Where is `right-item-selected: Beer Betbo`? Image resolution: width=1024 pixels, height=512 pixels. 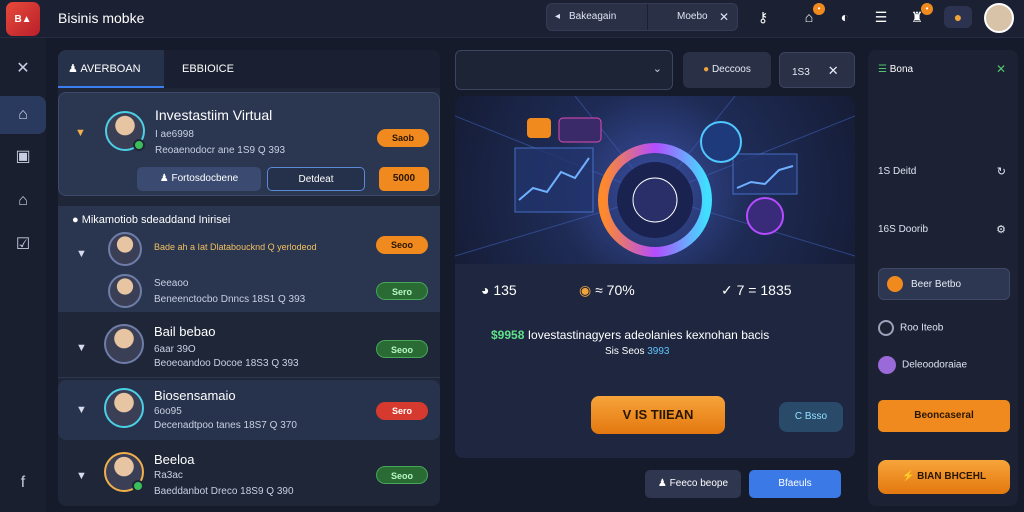
right-item-selected: Beer Betbo is located at coordinates (944, 284).